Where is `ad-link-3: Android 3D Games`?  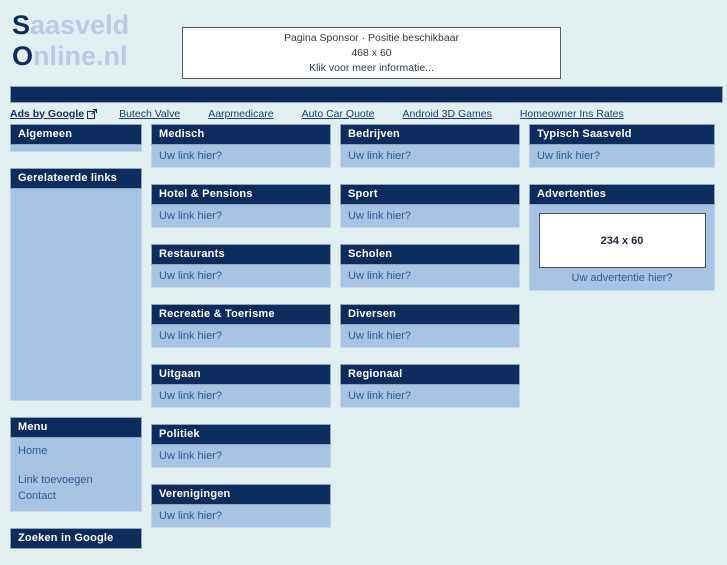 ad-link-3: Android 3D Games is located at coordinates (447, 114).